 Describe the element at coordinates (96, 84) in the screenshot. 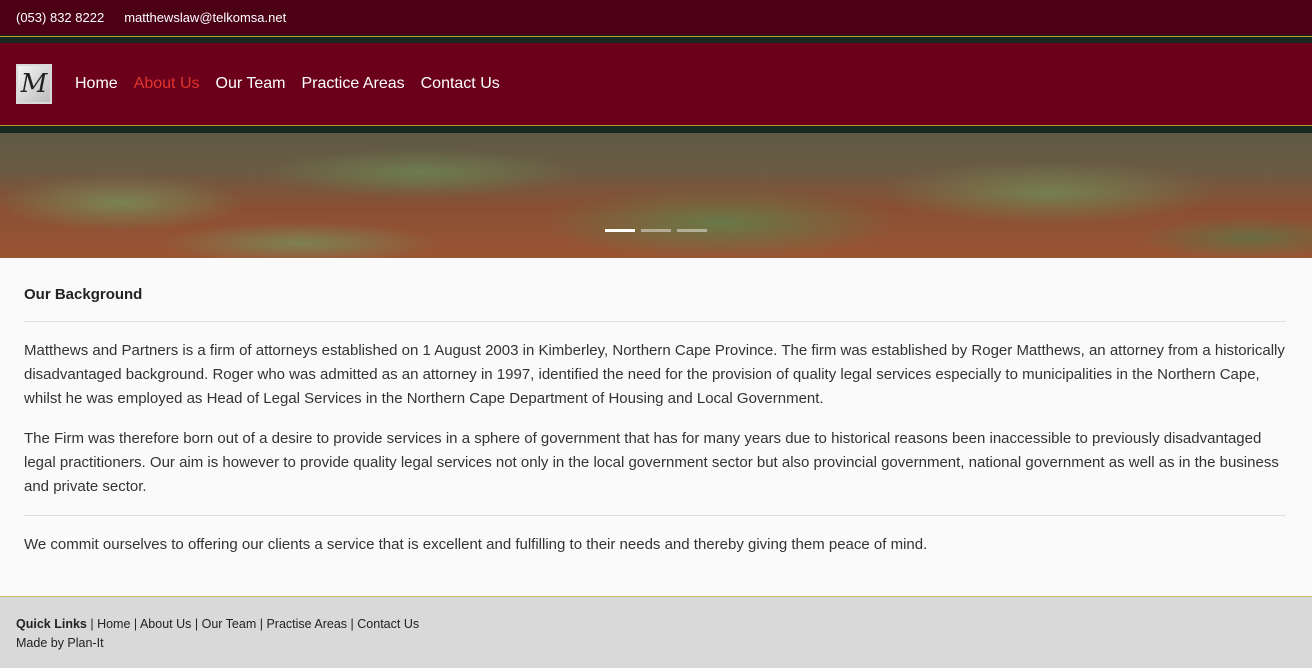

I see `nav-home: Home` at that location.